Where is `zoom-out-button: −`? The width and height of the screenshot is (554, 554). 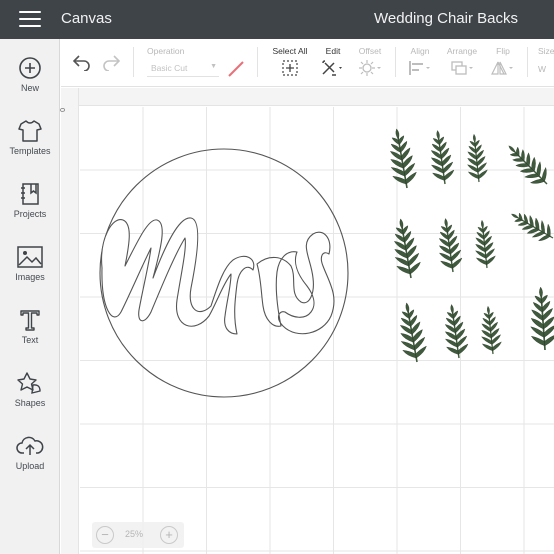
zoom-out-button: − is located at coordinates (105, 535).